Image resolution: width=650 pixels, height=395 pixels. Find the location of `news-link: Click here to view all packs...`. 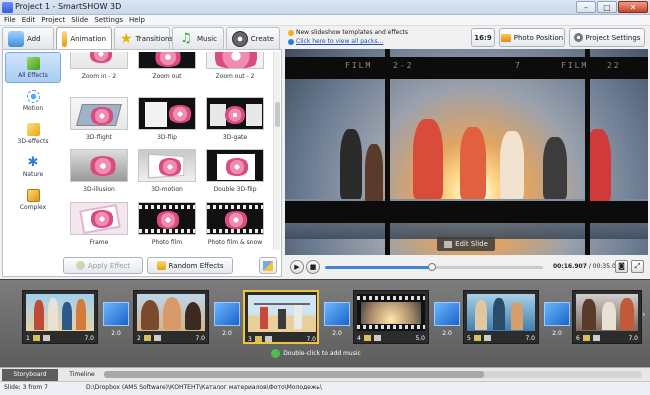

news-link: Click here to view all packs... is located at coordinates (339, 41).